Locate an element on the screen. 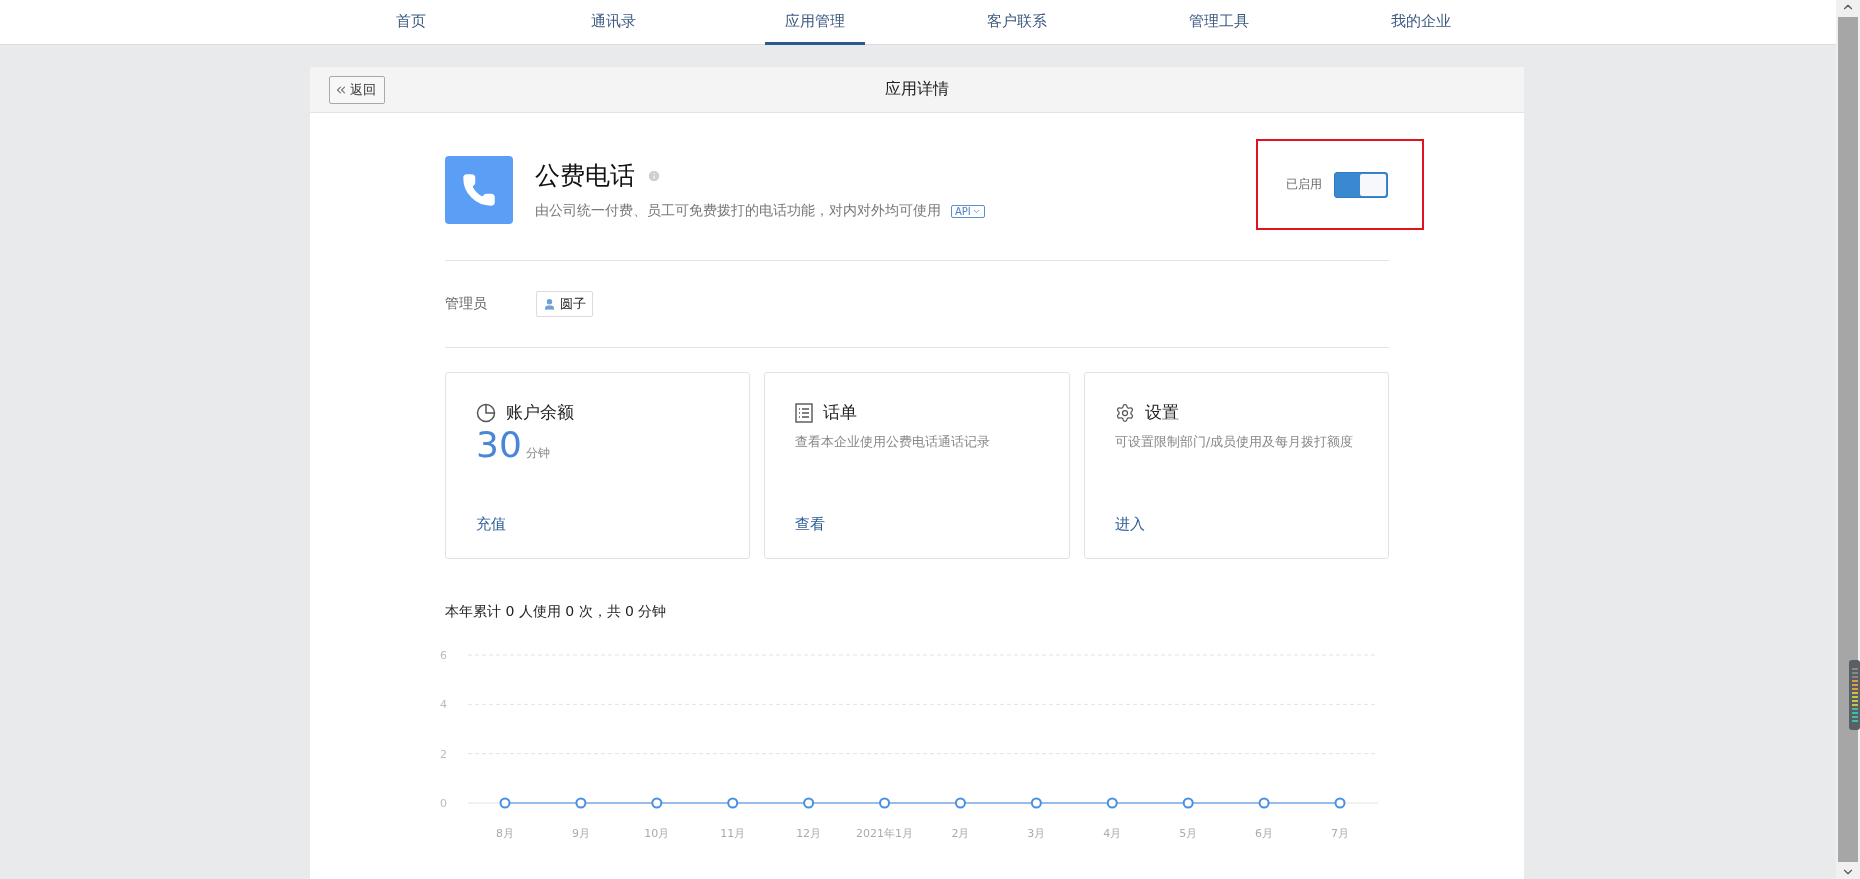 Image resolution: width=1860 pixels, height=879 pixels. nav-tab: 我的企业 is located at coordinates (1421, 22).